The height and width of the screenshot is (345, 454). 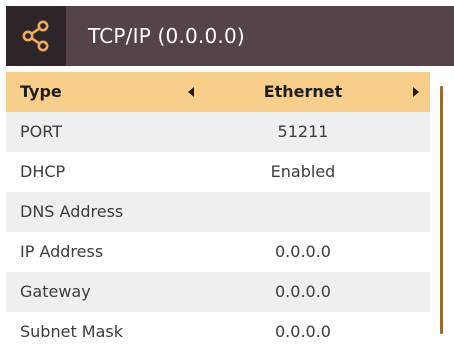 I want to click on arrow-left-icon, so click(x=191, y=92).